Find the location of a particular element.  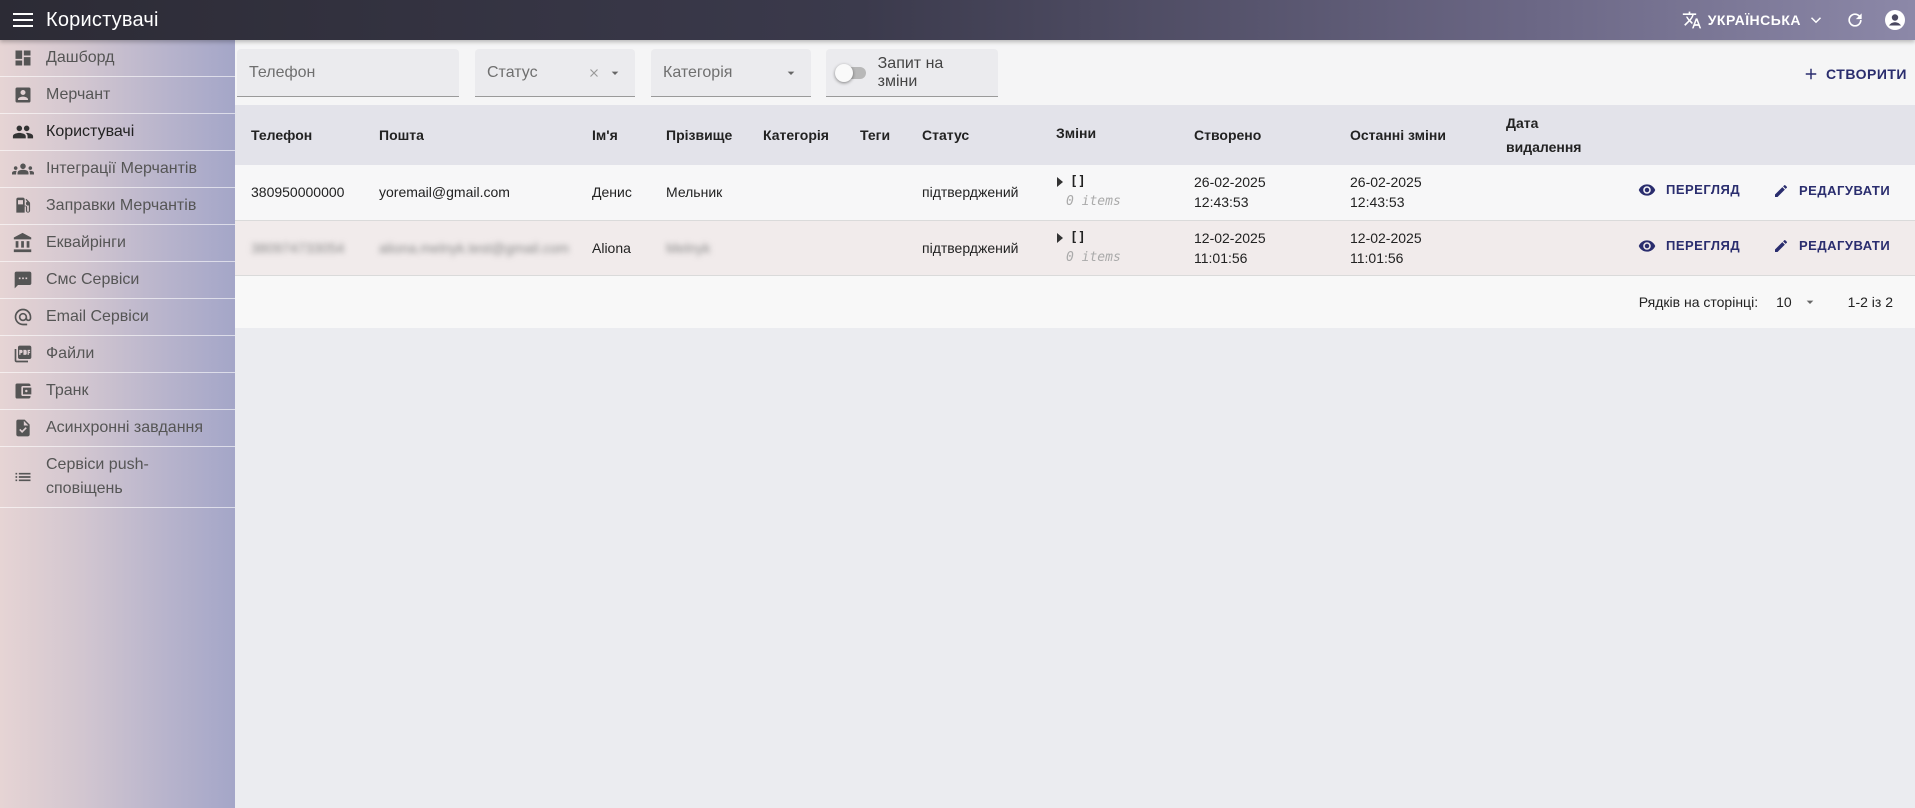

cell-email: yoremail@gmail.com is located at coordinates (444, 192).